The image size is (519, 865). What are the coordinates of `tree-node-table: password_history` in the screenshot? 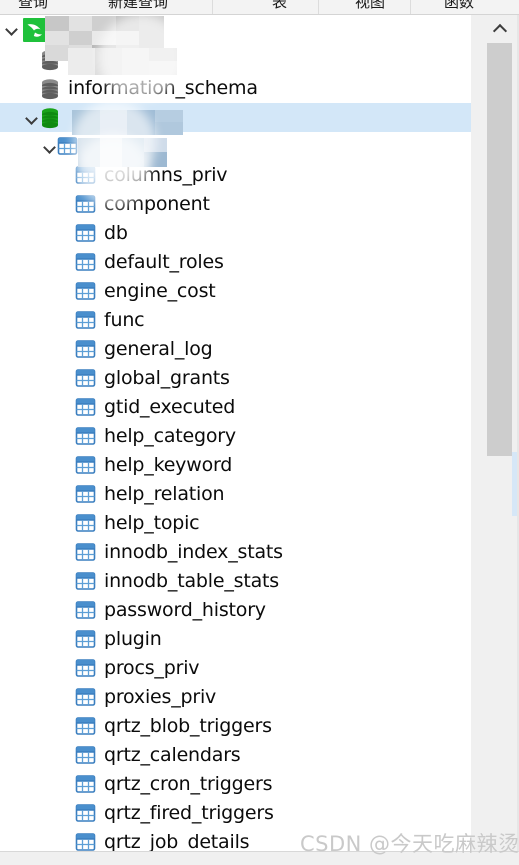 It's located at (235, 610).